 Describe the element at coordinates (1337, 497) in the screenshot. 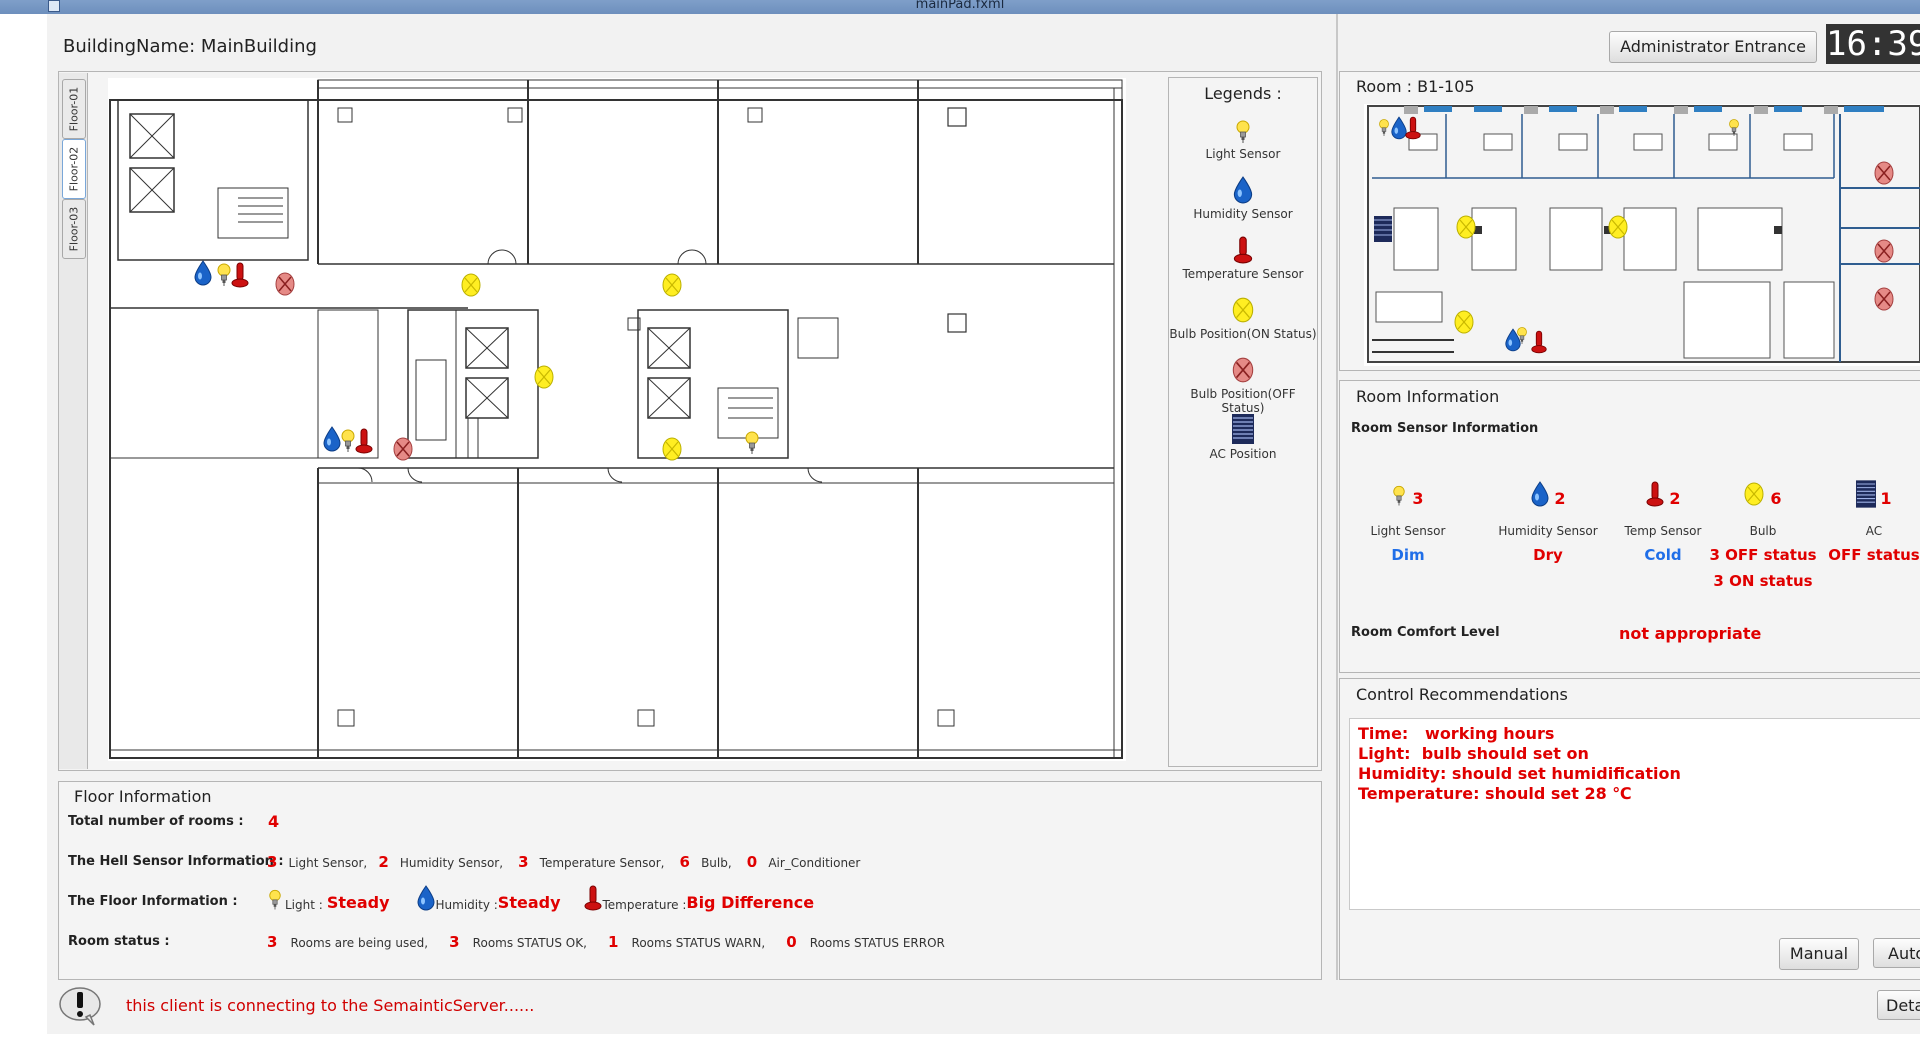

I see `column-divider` at that location.